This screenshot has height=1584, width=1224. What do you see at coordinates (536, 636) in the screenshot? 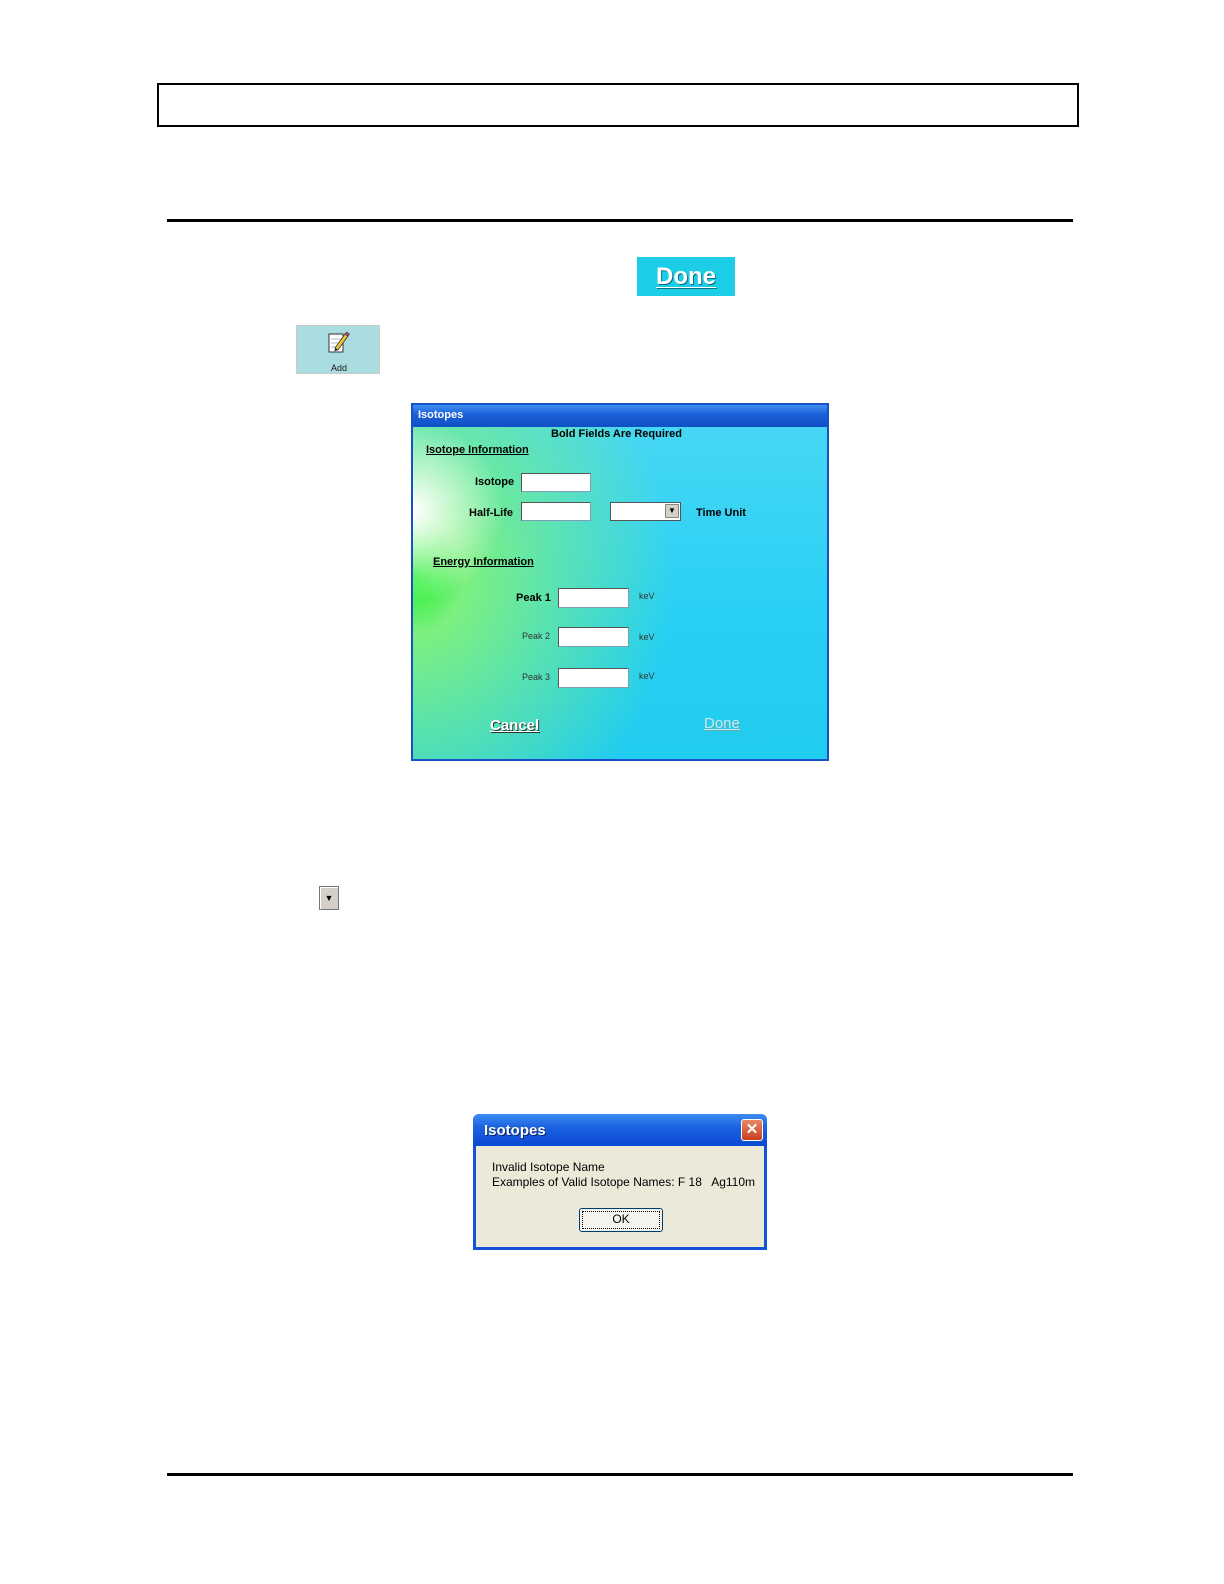
I see `peak-2-label: Peak 2` at bounding box center [536, 636].